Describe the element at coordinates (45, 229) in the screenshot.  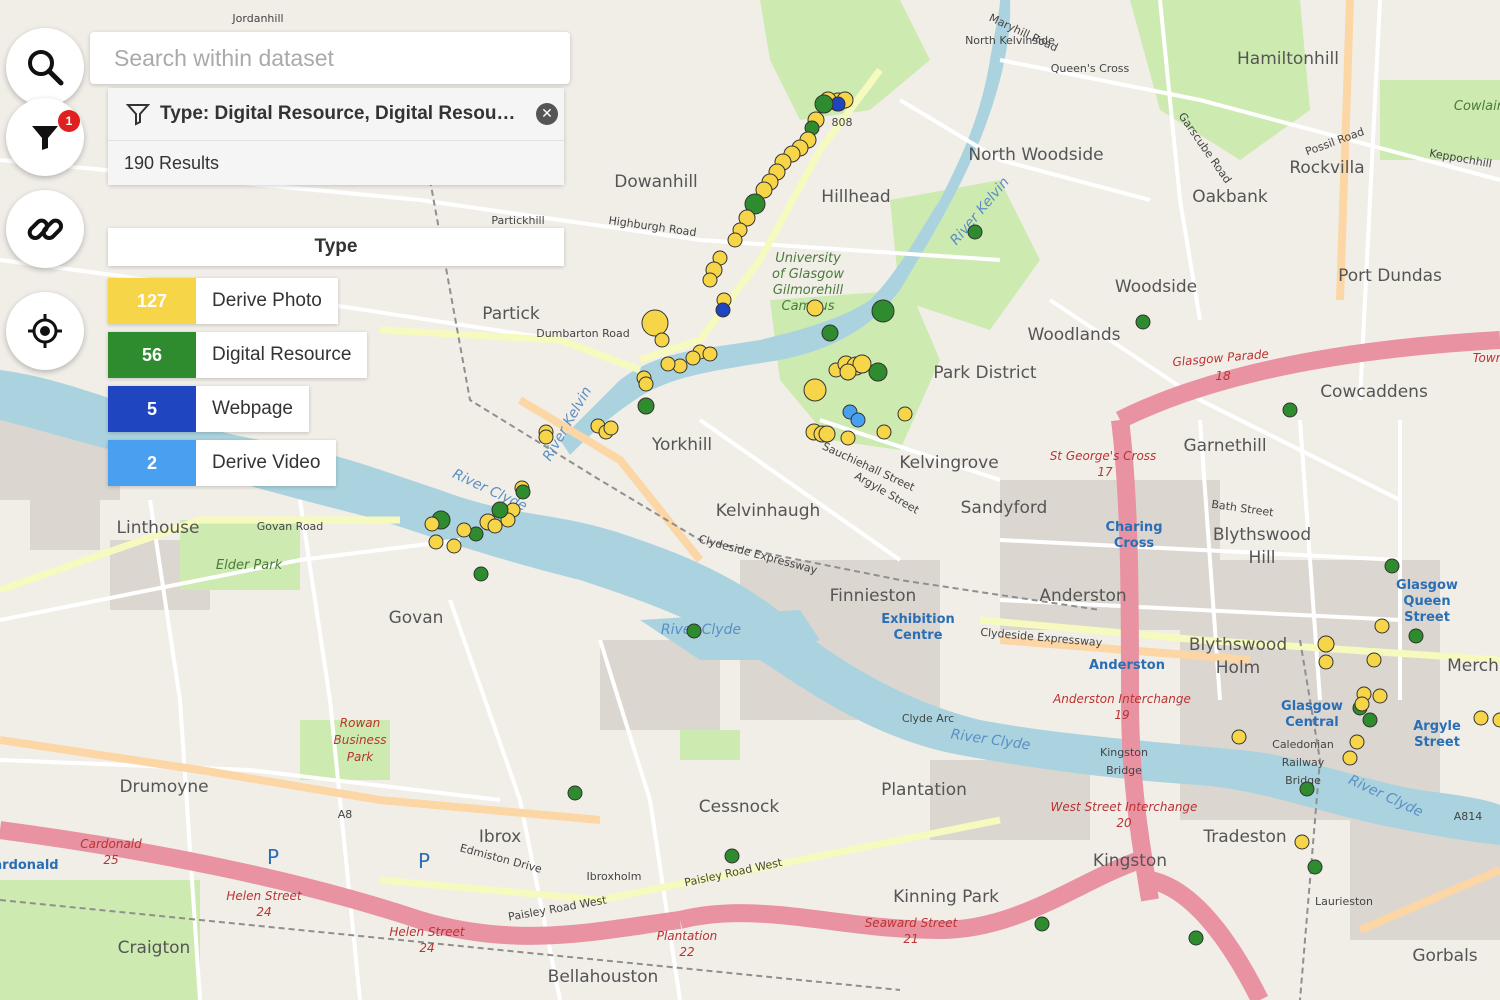
I see `share-link-button` at that location.